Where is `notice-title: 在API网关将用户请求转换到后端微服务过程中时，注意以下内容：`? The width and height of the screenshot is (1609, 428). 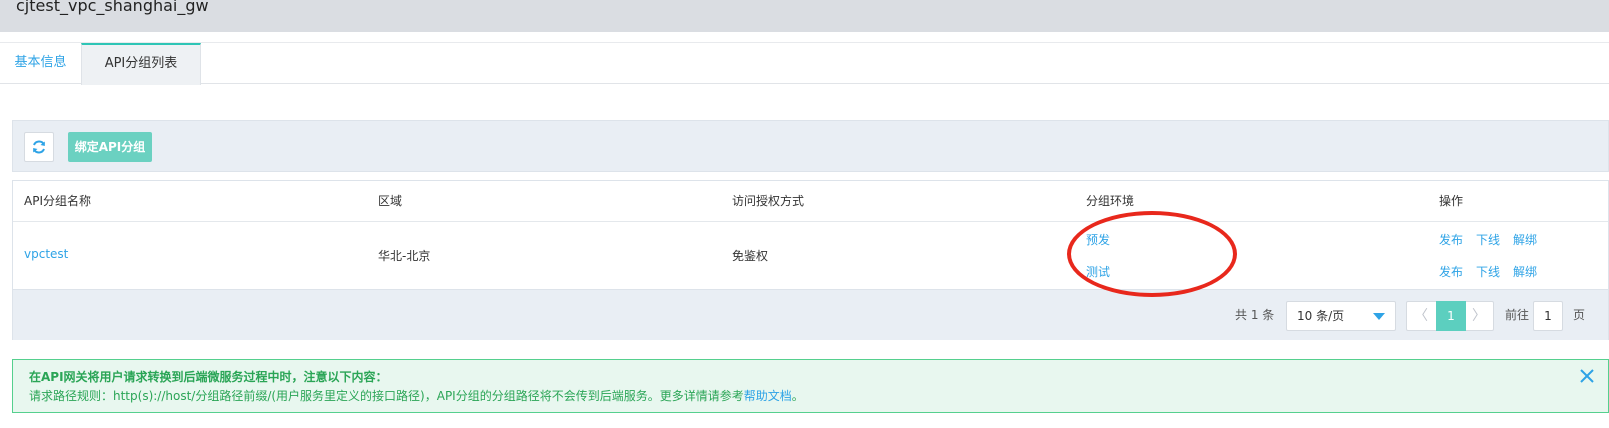 notice-title: 在API网关将用户请求转换到后端微服务过程中时，注意以下内容： is located at coordinates (208, 377).